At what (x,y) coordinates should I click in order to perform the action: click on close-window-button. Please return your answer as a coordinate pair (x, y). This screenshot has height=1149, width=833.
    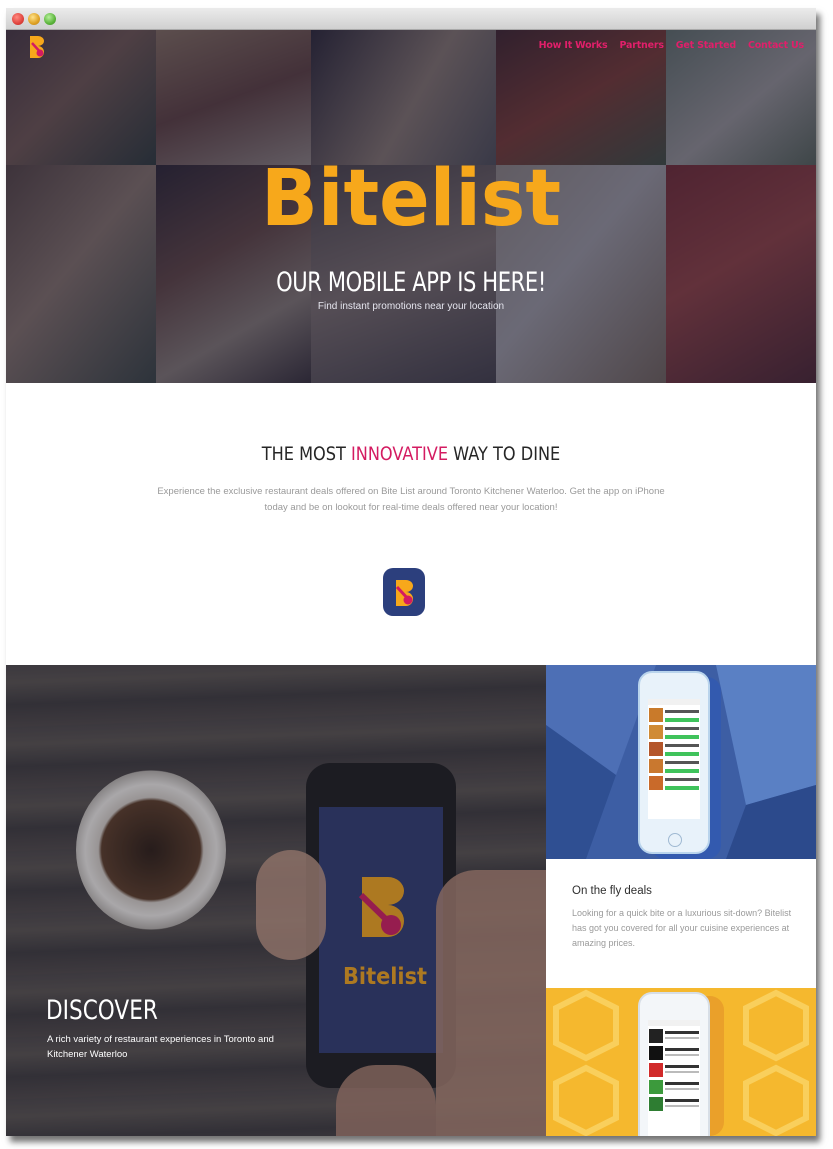
    Looking at the image, I should click on (18, 19).